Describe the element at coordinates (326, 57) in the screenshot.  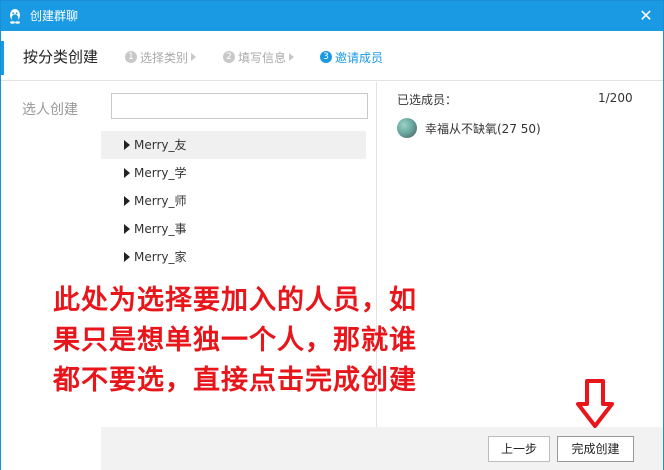
I see `step-number-badge: 3` at that location.